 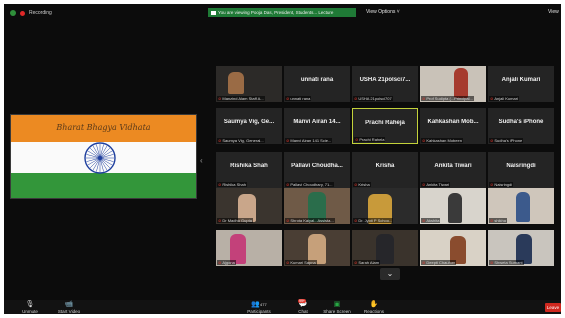 What do you see at coordinates (453, 170) in the screenshot?
I see `participant-tile: Ankita Tiwari ⊘Ankita Tiwari` at bounding box center [453, 170].